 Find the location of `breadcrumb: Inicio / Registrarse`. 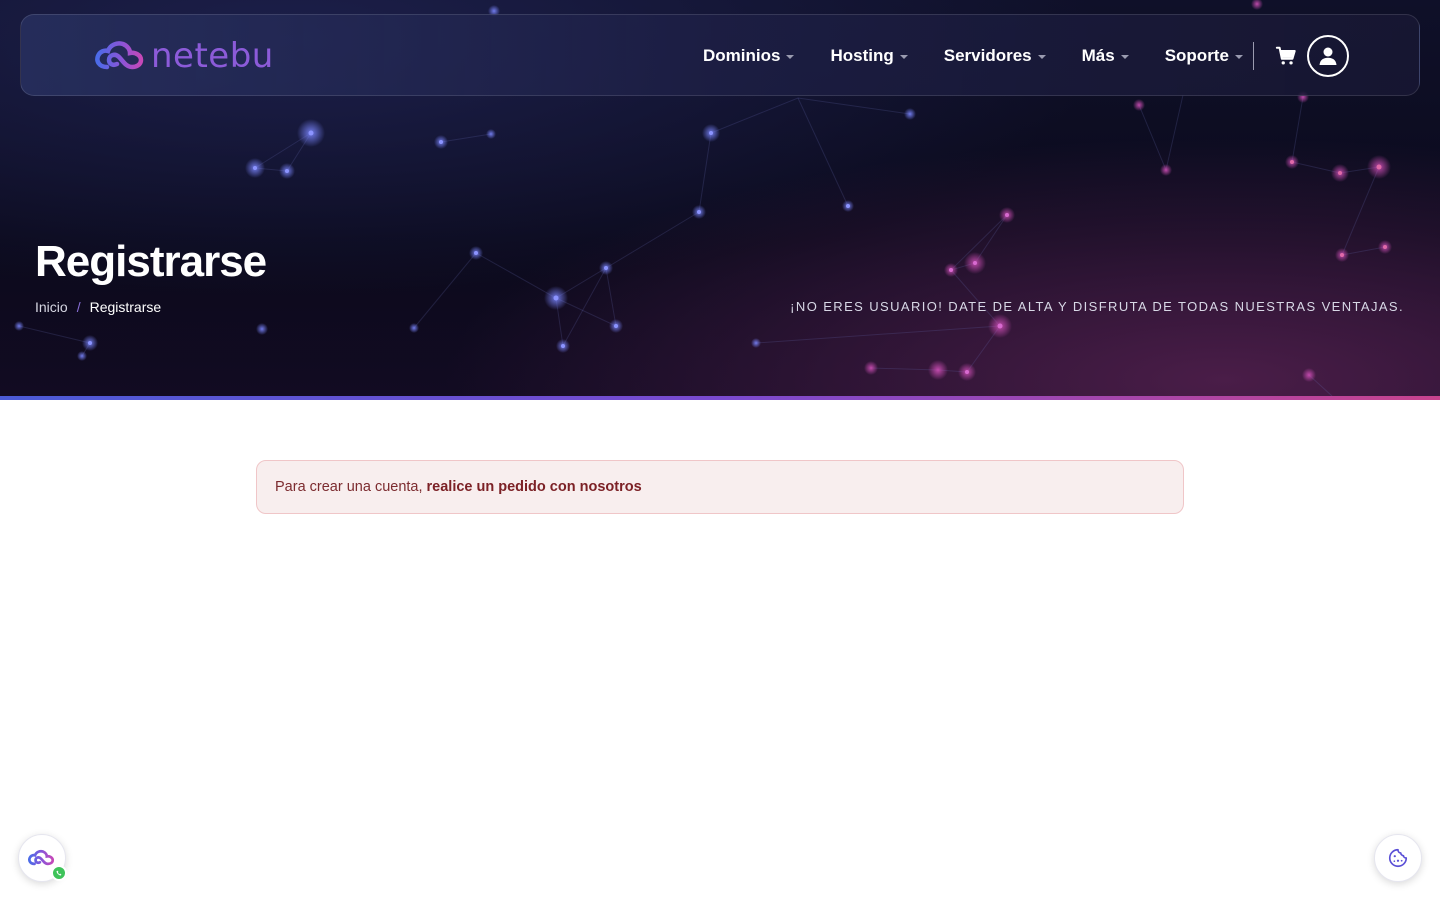

breadcrumb: Inicio / Registrarse is located at coordinates (98, 307).